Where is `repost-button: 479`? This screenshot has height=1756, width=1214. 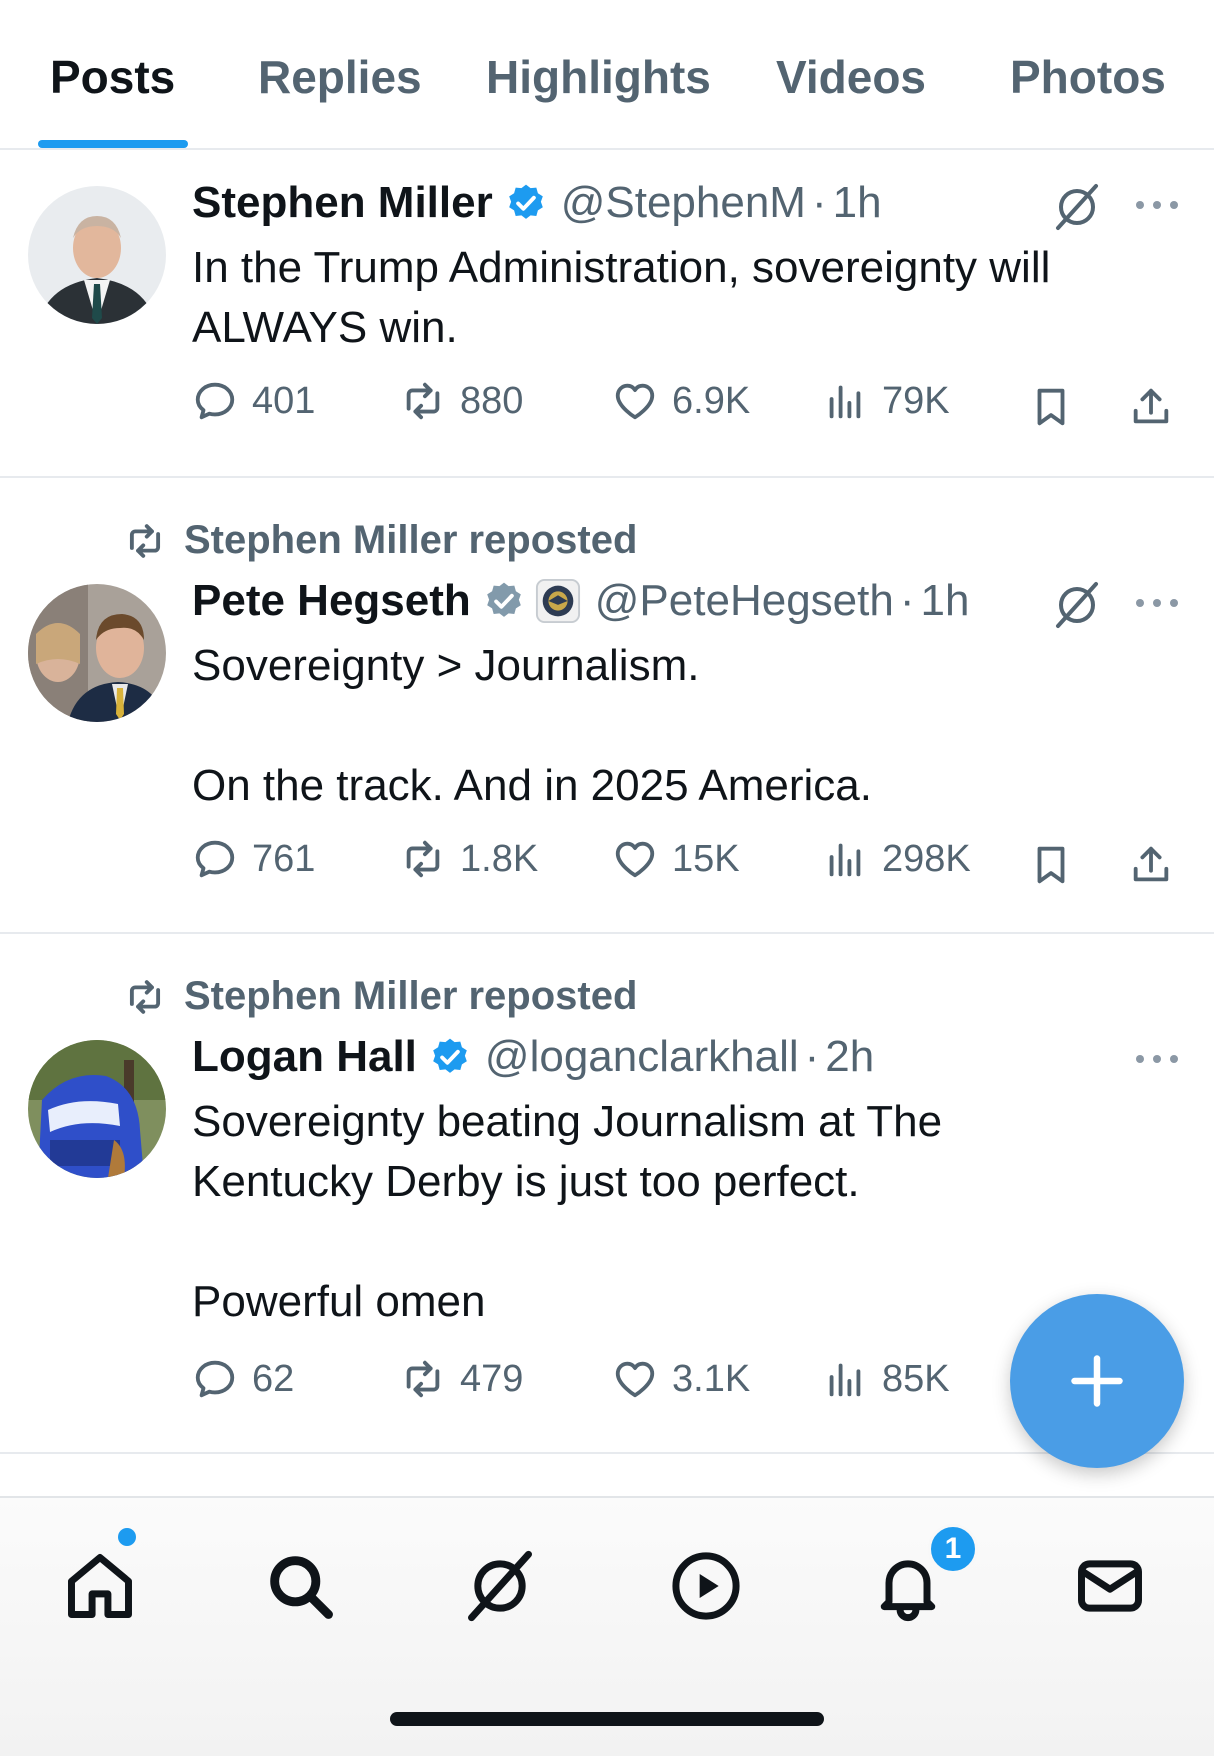
repost-button: 479 is located at coordinates (461, 1379).